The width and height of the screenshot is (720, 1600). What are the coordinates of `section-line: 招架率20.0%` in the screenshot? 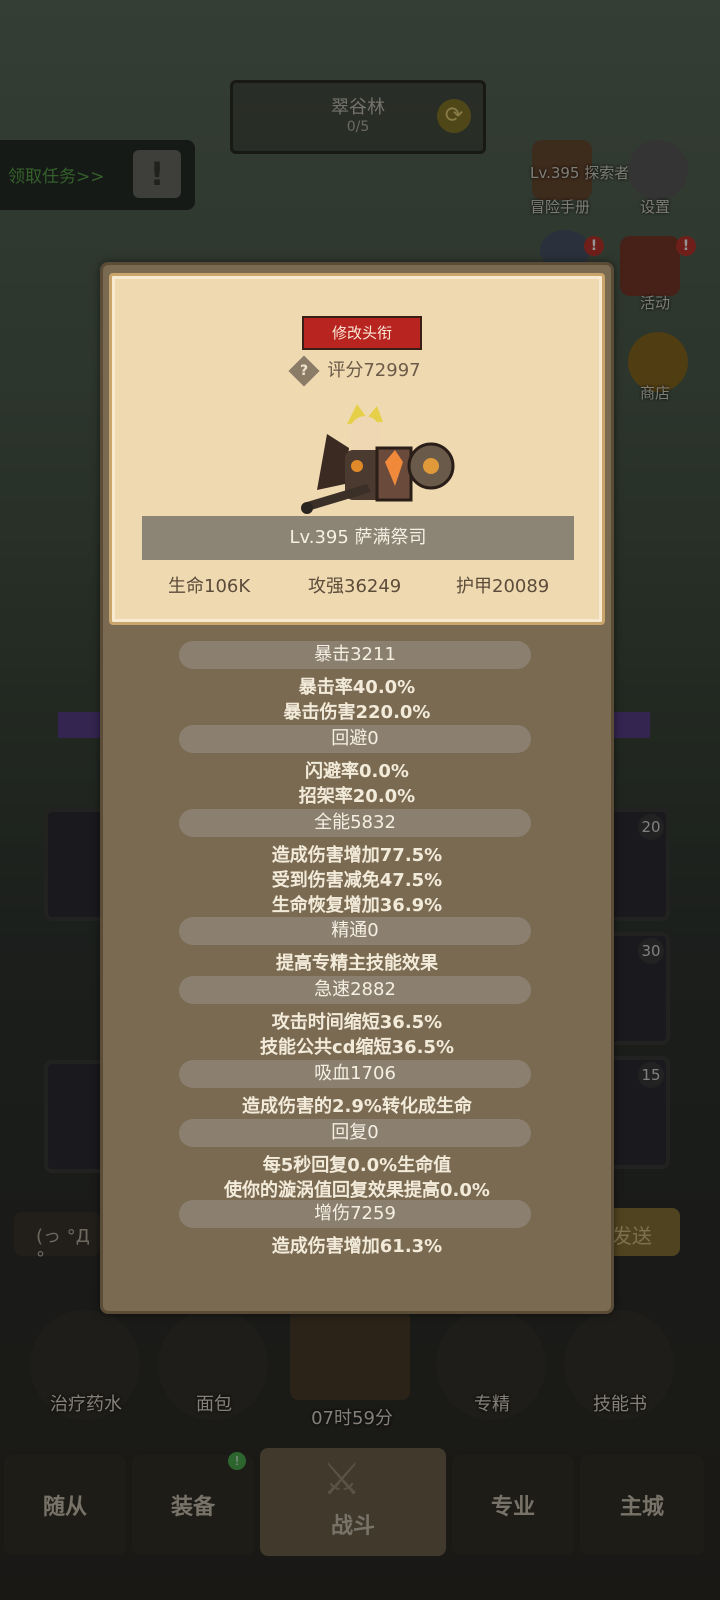 It's located at (357, 796).